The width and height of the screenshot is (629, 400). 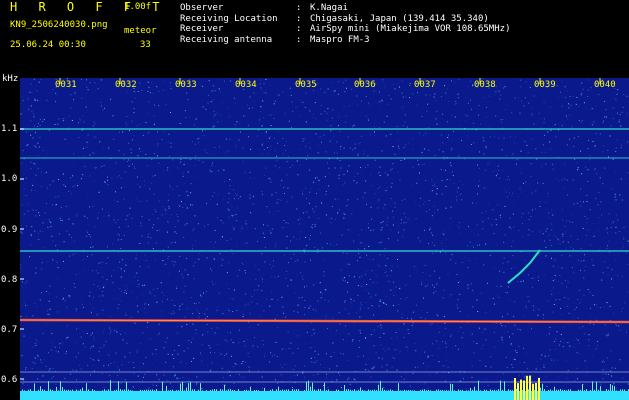 What do you see at coordinates (605, 85) in the screenshot?
I see `time-tick-0040: 0040` at bounding box center [605, 85].